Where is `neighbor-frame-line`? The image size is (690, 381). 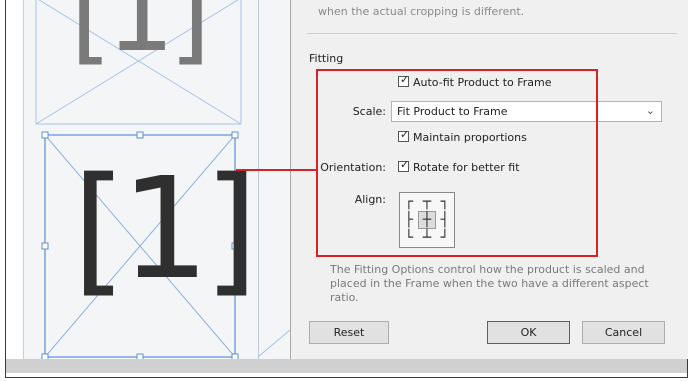 neighbor-frame-line is located at coordinates (274, 343).